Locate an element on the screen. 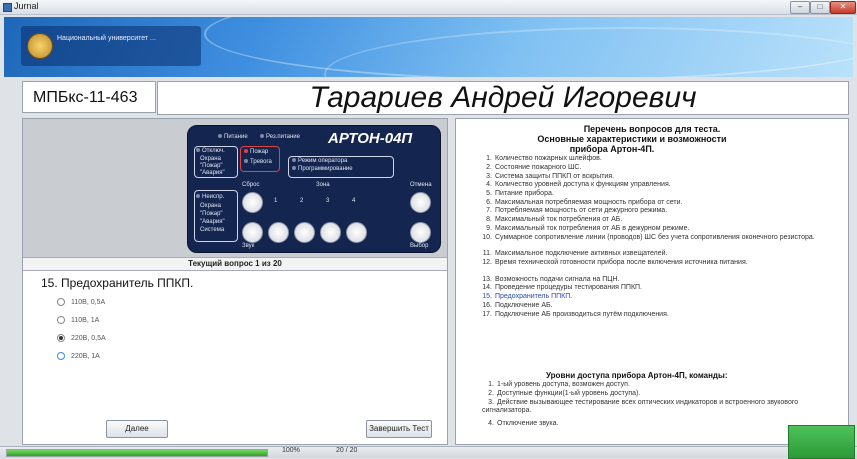  minimize-button: – is located at coordinates (800, 7).